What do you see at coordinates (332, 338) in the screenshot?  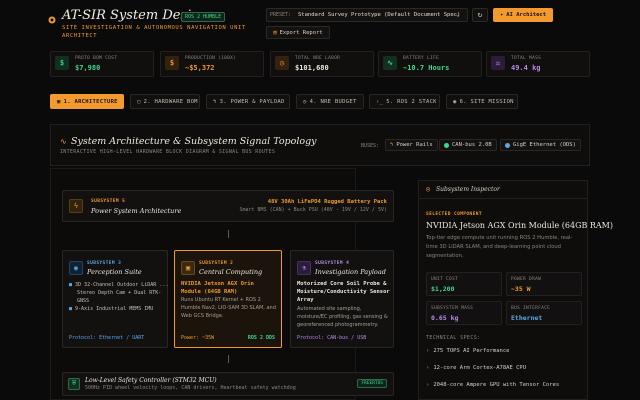 I see `payload-protocol: Protocol: CAN-bus / USB` at bounding box center [332, 338].